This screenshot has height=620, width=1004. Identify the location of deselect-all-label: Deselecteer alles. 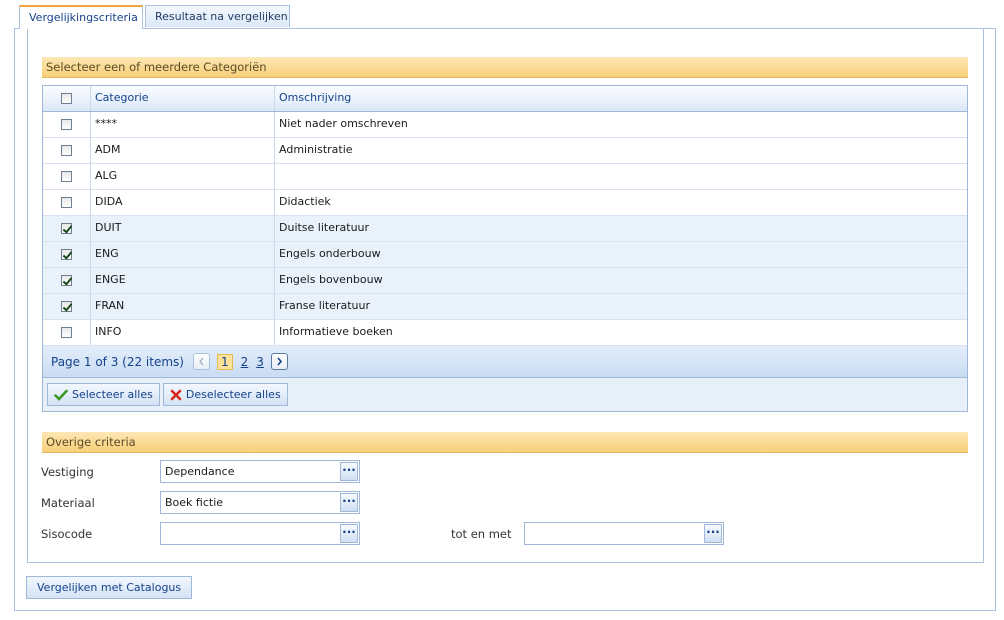
(233, 394).